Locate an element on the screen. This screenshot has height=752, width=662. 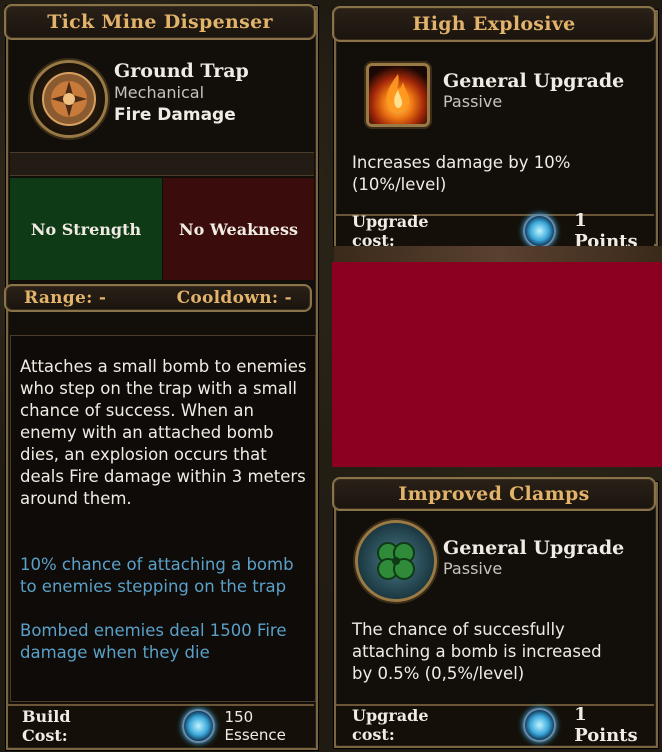
upgrade-2-type: General Upgrade is located at coordinates (534, 548).